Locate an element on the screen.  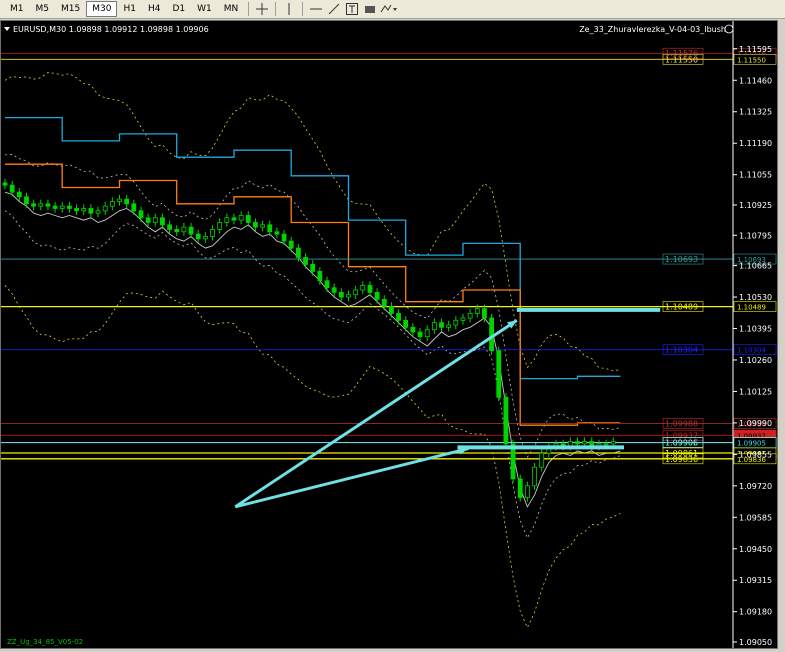
crosshair-icon is located at coordinates (262, 9).